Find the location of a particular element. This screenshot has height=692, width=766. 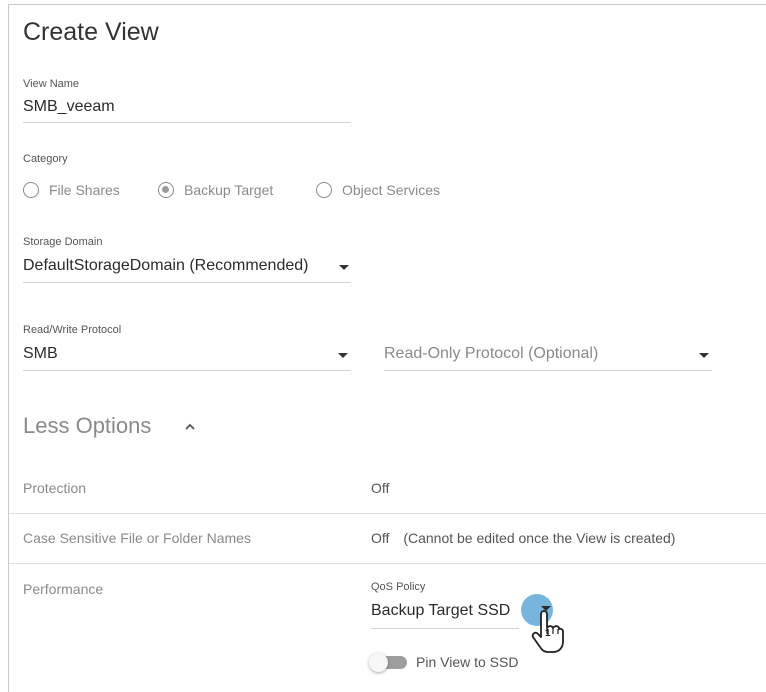

view-name-underline is located at coordinates (187, 122).